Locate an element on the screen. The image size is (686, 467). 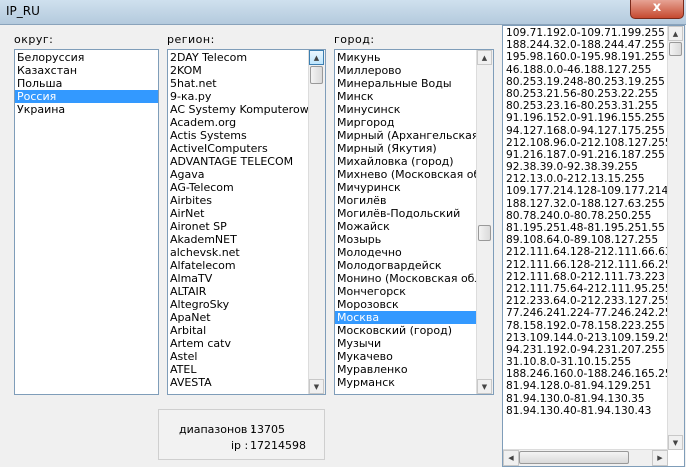
ip-range-item: 92.38.39.0-92.38.39.255 is located at coordinates (585, 167).